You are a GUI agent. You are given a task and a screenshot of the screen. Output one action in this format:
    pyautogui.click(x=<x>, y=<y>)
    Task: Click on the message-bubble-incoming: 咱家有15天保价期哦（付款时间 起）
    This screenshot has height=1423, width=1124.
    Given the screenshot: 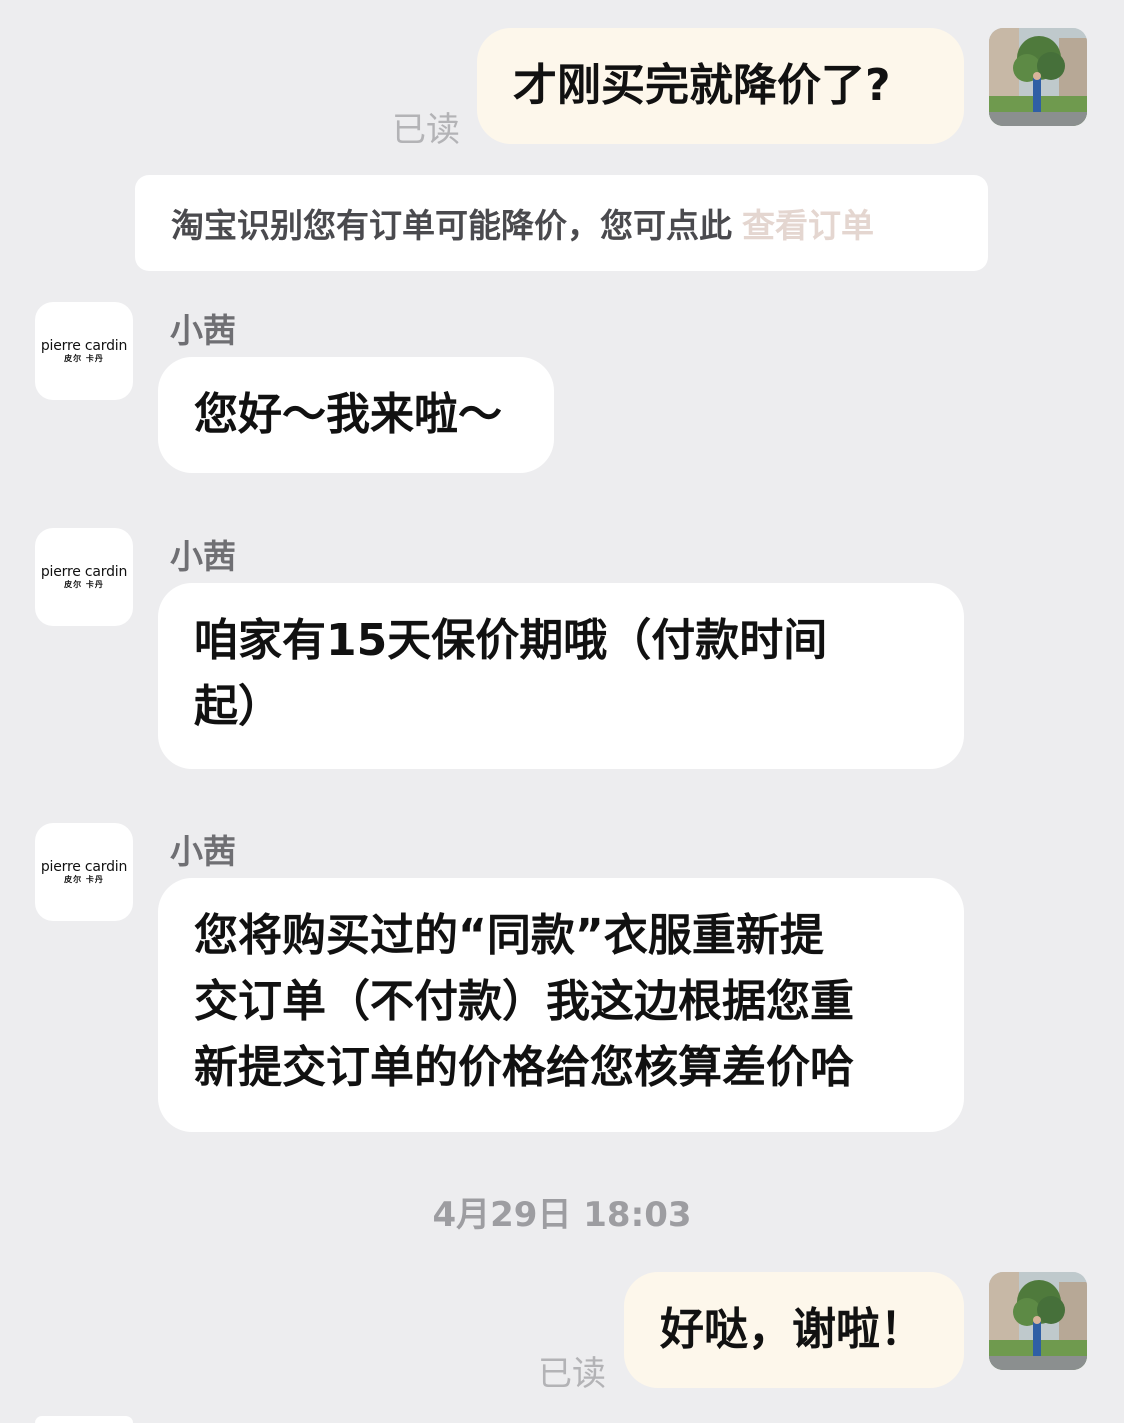 What is the action you would take?
    pyautogui.click(x=561, y=676)
    